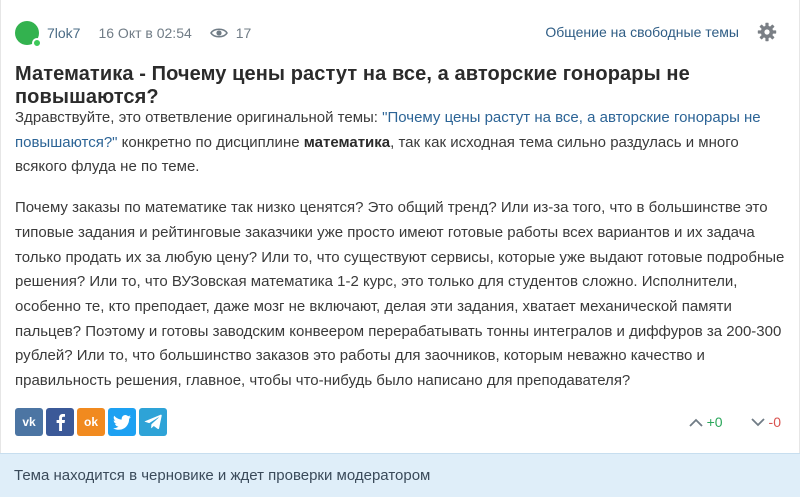  I want to click on share-ok-button: ok, so click(91, 422).